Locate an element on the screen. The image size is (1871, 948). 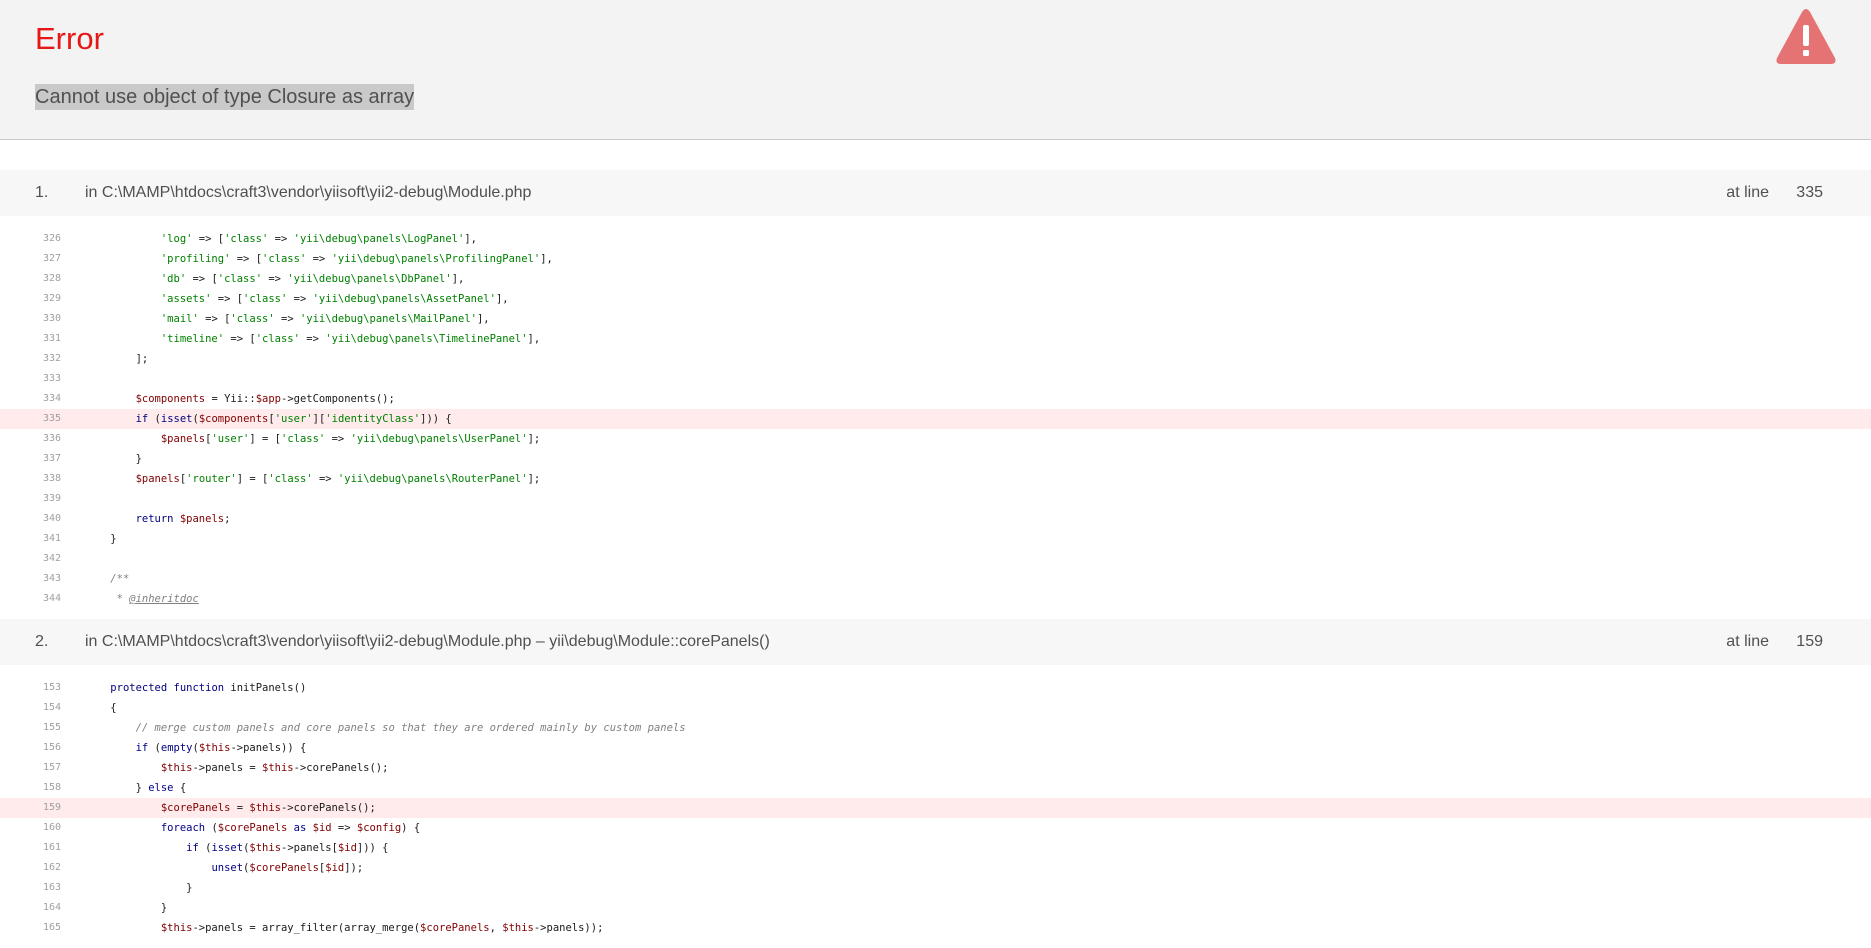
code-token: /** is located at coordinates (120, 579).